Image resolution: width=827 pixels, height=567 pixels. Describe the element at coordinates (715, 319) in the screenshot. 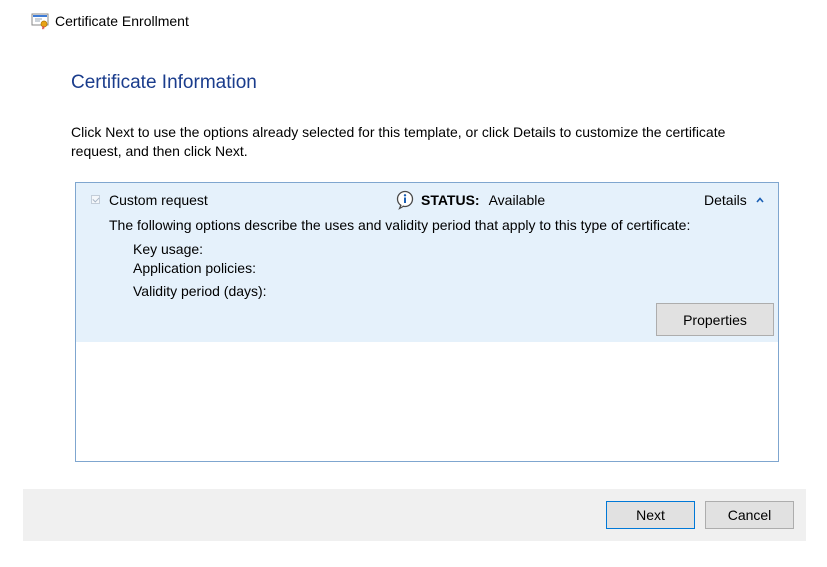

I see `properties-button: Properties` at that location.